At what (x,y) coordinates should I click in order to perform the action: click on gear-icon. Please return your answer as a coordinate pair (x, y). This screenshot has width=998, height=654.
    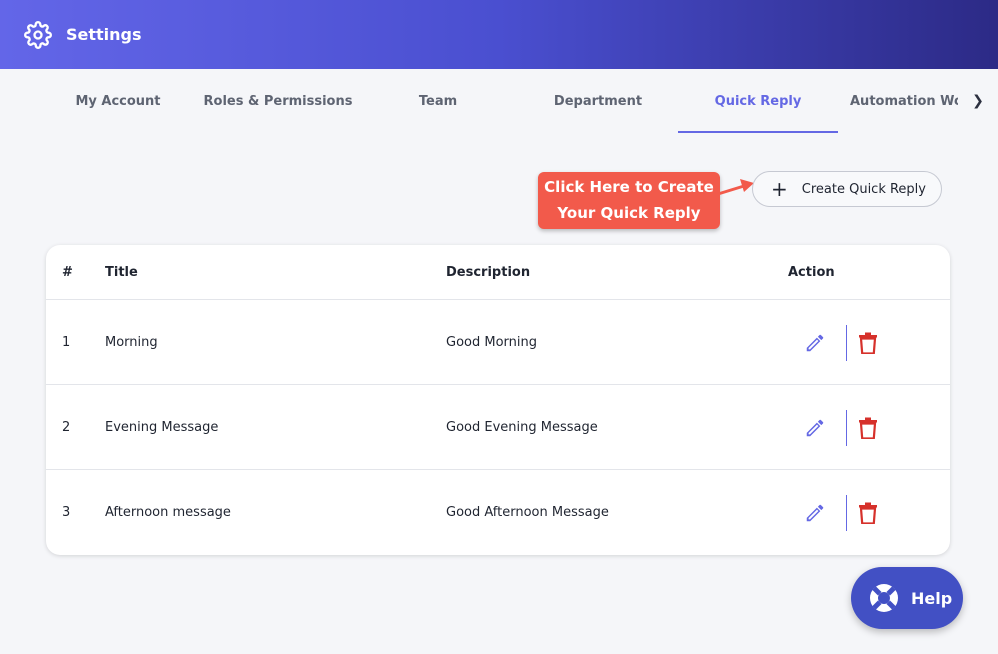
    Looking at the image, I should click on (38, 34).